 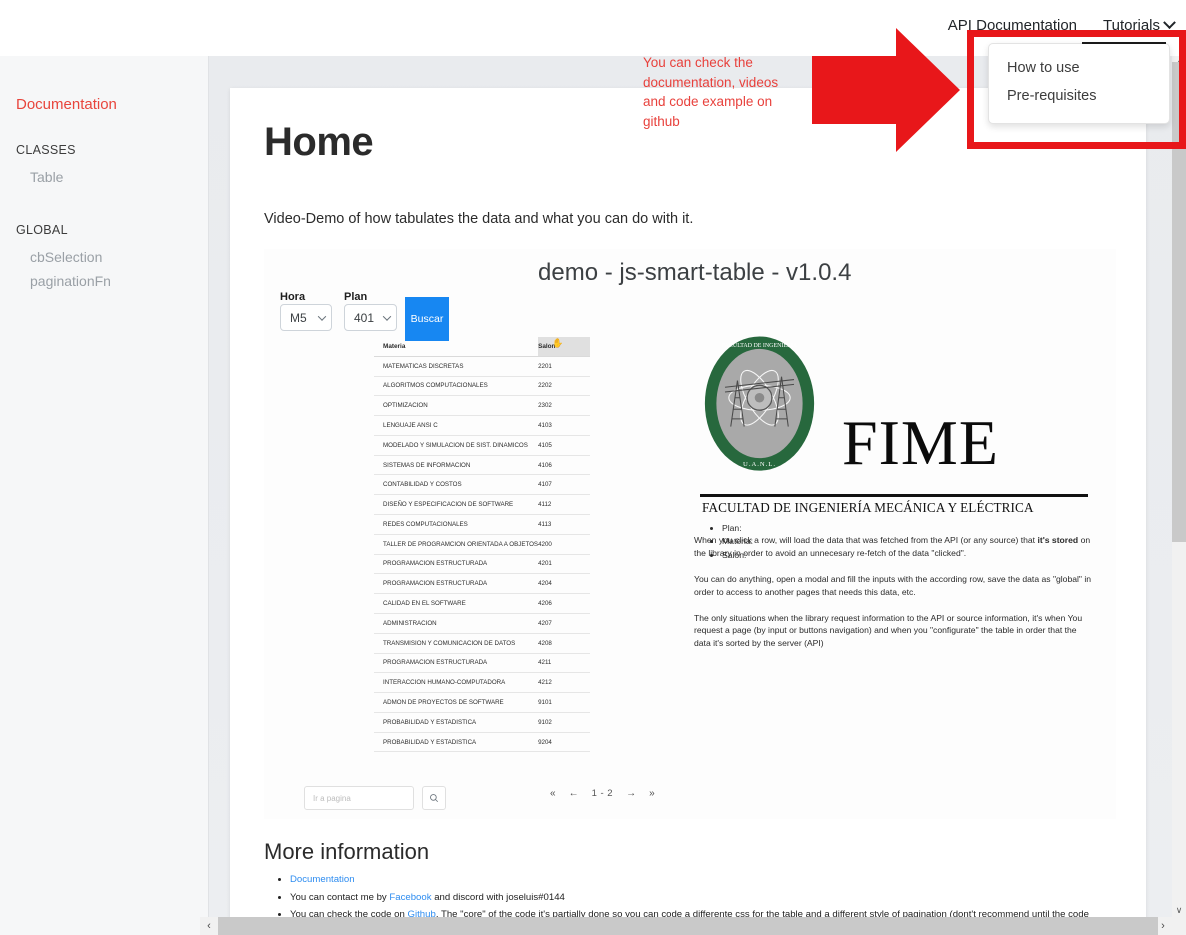 I want to click on cell-salon: 4204, so click(x=564, y=584).